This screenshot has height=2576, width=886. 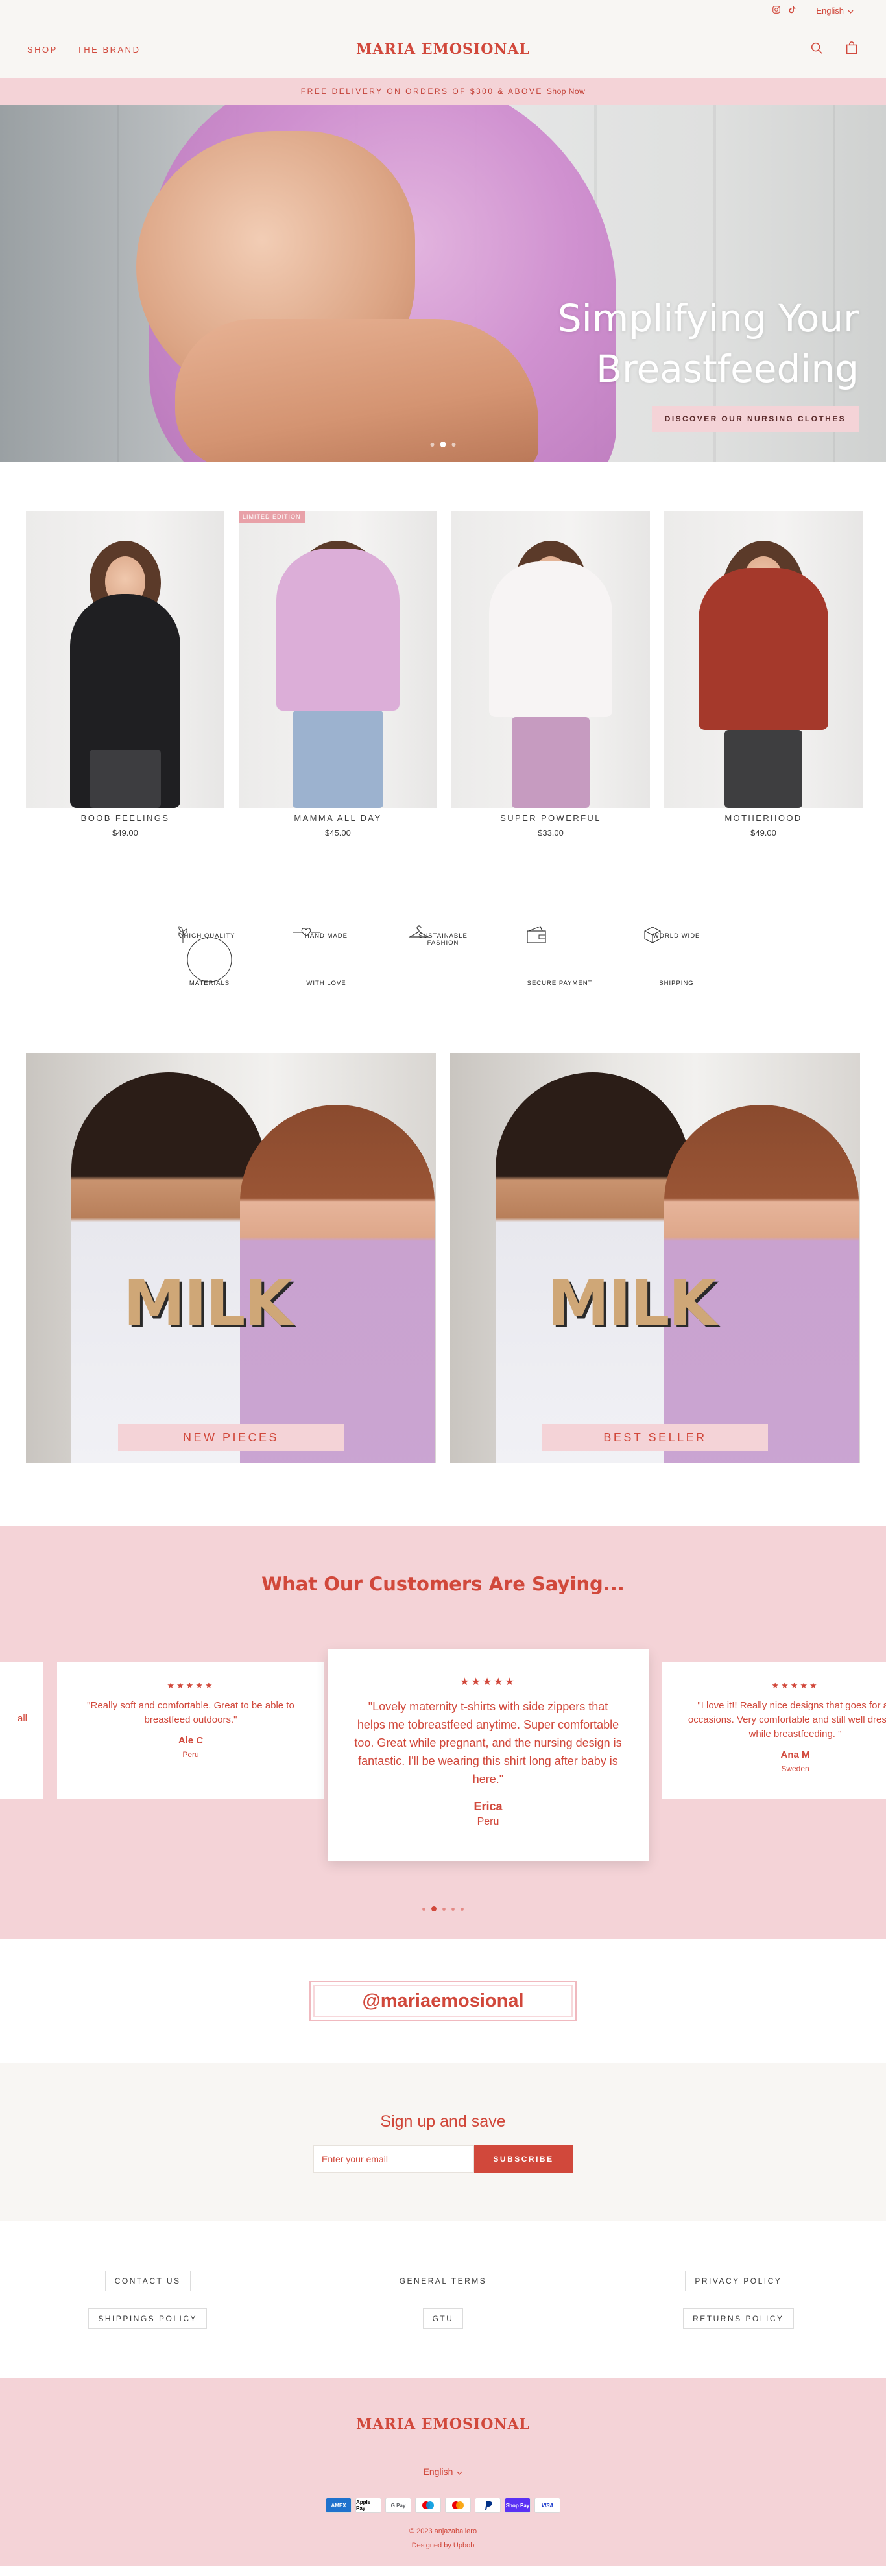 I want to click on mastercard-icon, so click(x=458, y=2505).